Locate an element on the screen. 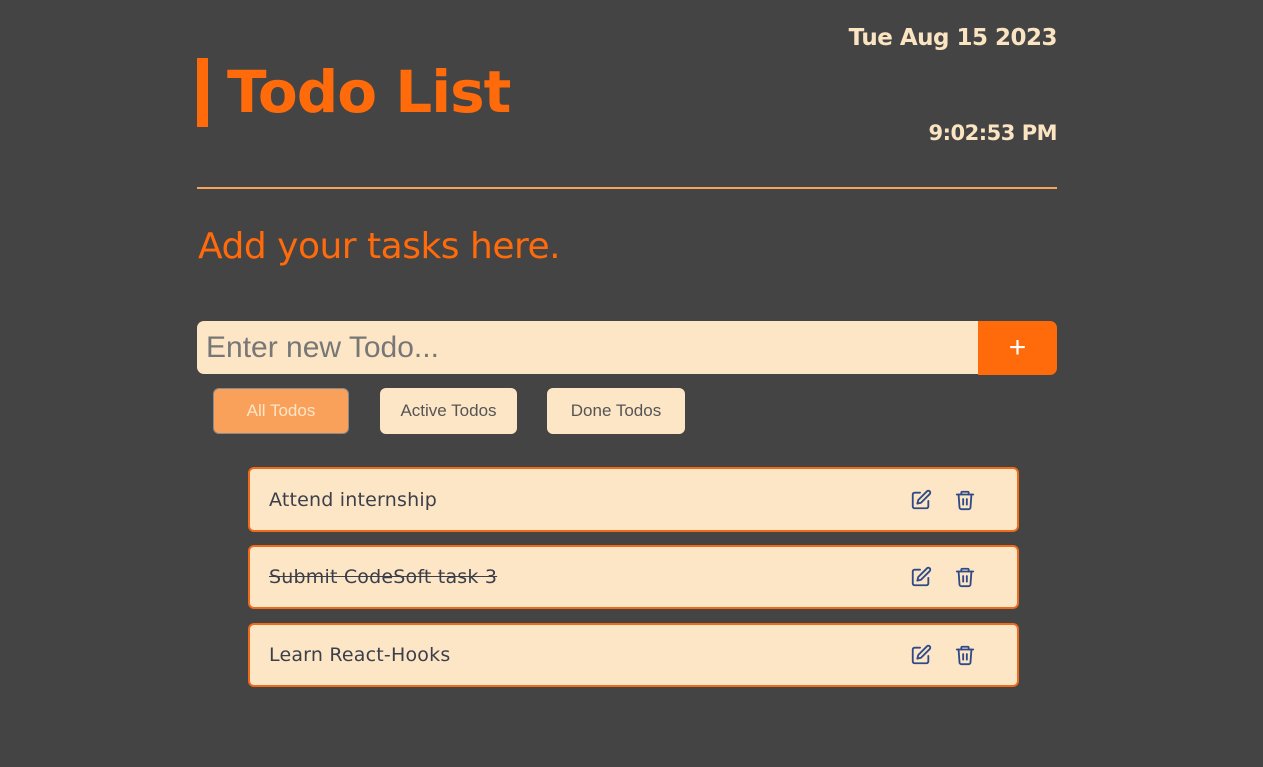  current-date: Tue Aug 15 2023 is located at coordinates (953, 38).